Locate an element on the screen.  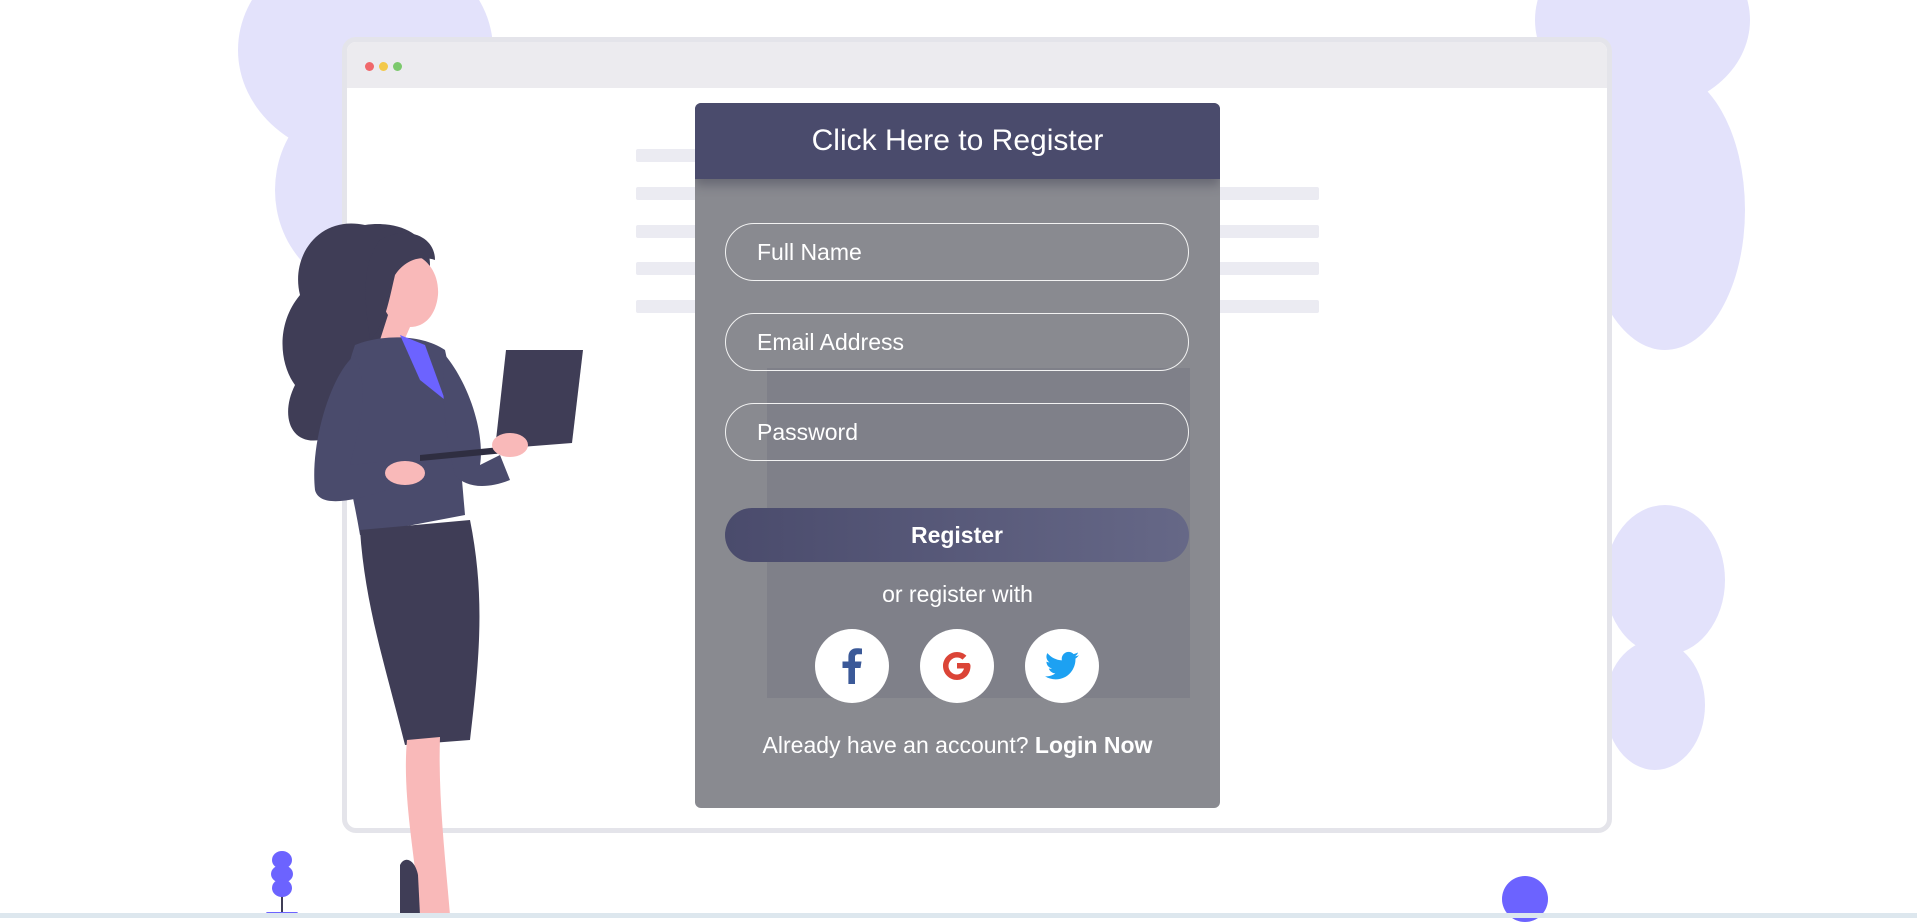
plant-illustration is located at coordinates (282, 883).